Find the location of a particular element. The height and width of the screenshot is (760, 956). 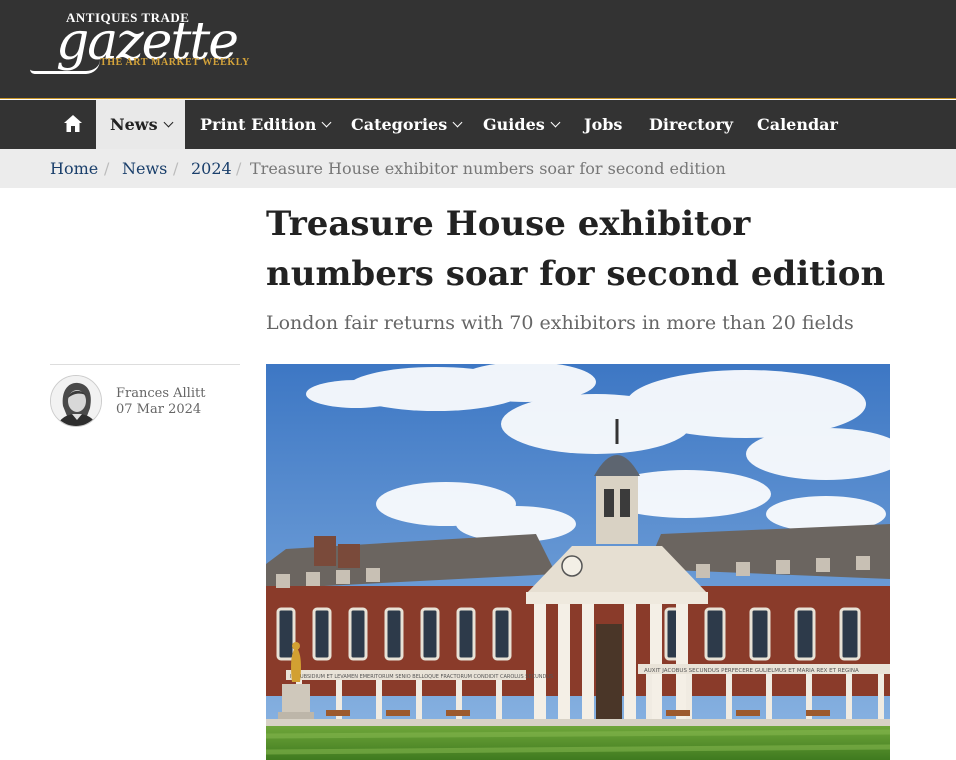

article-title-line-1: Treasure House exhibitor is located at coordinates (508, 224).